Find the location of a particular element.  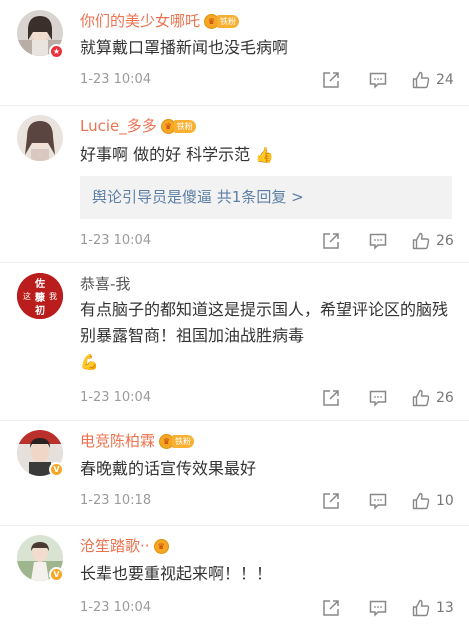

comment-text-content: 好事啊 做的好 科学示范 is located at coordinates (165, 154).